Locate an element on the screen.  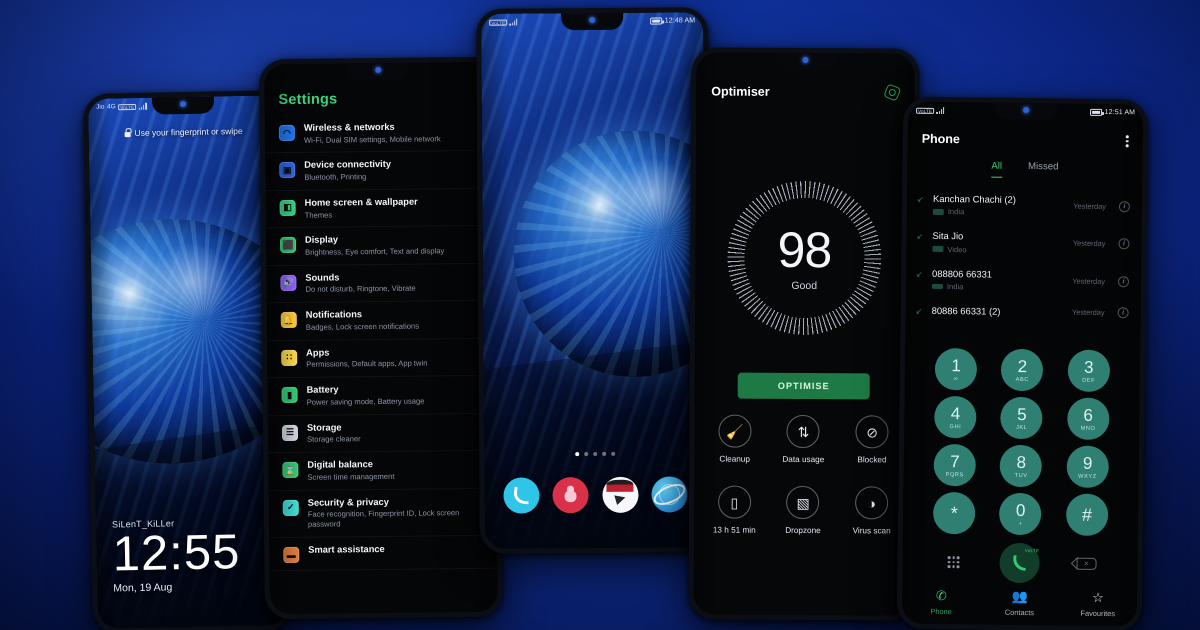
notch is located at coordinates (805, 61).